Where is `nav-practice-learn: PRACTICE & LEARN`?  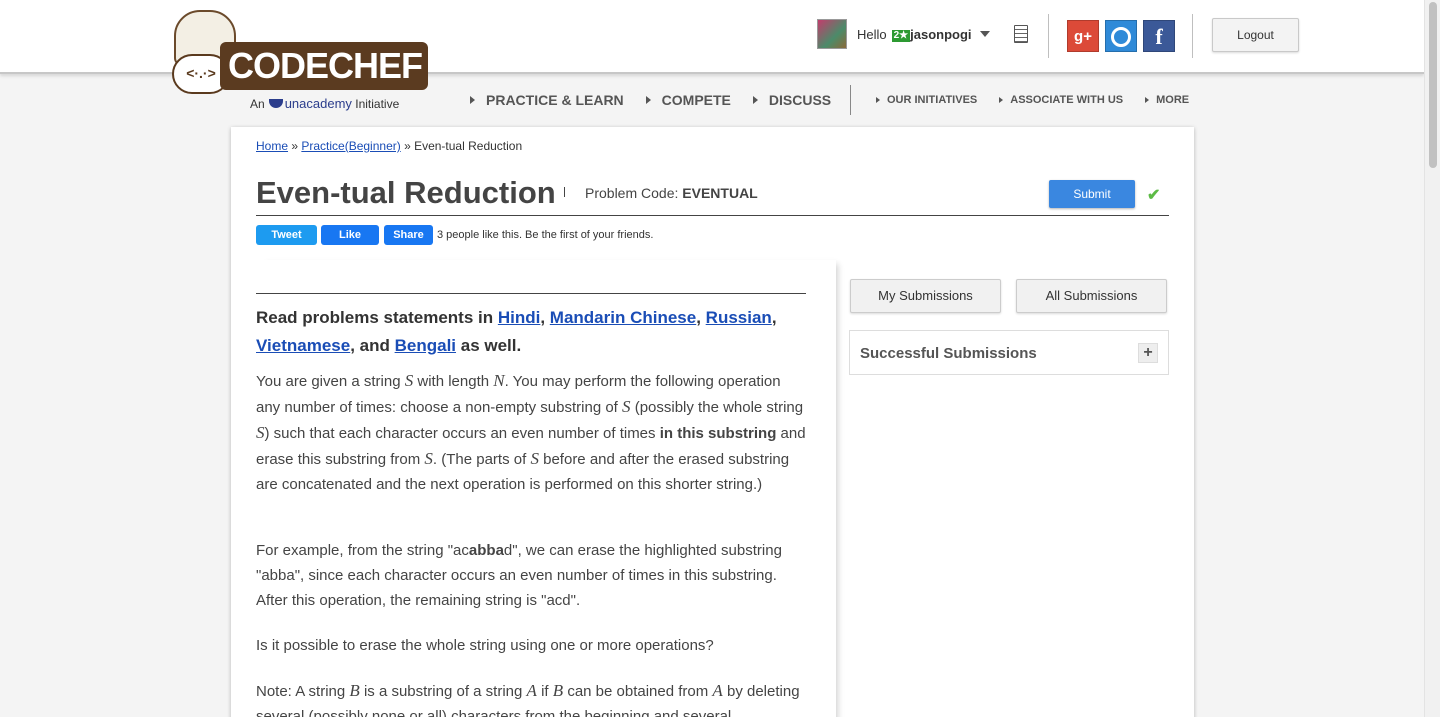 nav-practice-learn: PRACTICE & LEARN is located at coordinates (547, 100).